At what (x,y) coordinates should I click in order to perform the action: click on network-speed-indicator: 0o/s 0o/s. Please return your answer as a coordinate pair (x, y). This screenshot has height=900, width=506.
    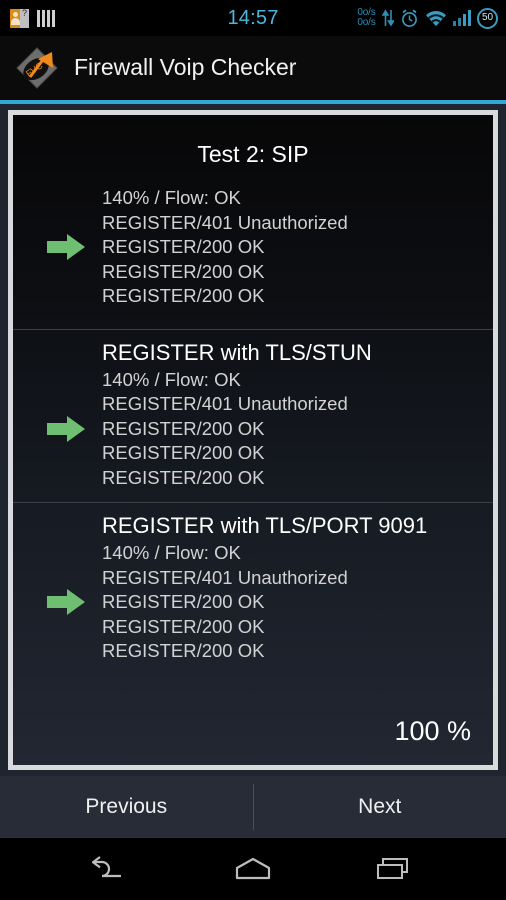
    Looking at the image, I should click on (366, 18).